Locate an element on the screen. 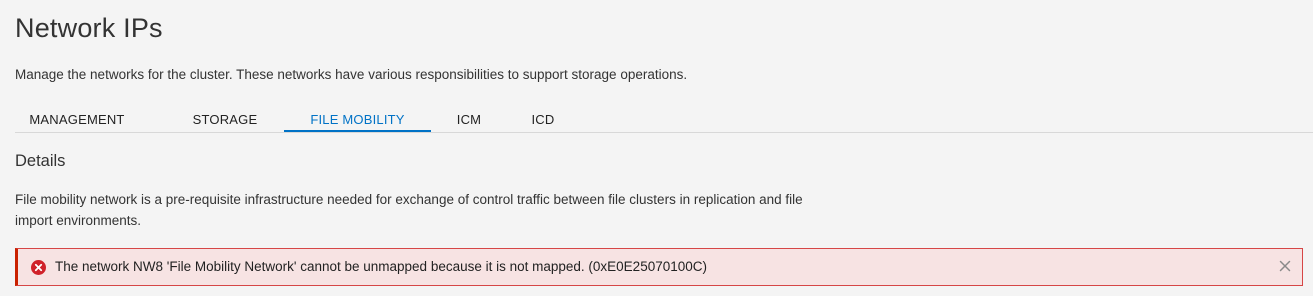  tab-label: ICM is located at coordinates (469, 119).